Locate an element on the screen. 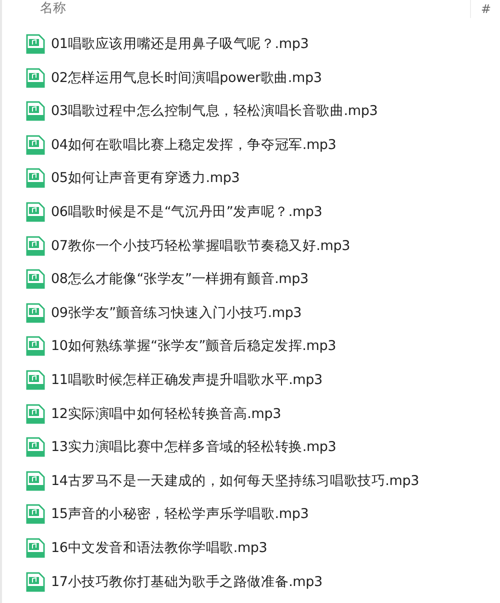 The width and height of the screenshot is (500, 603). file-name: 10如何熟练掌握“张学友”颤音后稳定发挥.mp3 is located at coordinates (193, 346).